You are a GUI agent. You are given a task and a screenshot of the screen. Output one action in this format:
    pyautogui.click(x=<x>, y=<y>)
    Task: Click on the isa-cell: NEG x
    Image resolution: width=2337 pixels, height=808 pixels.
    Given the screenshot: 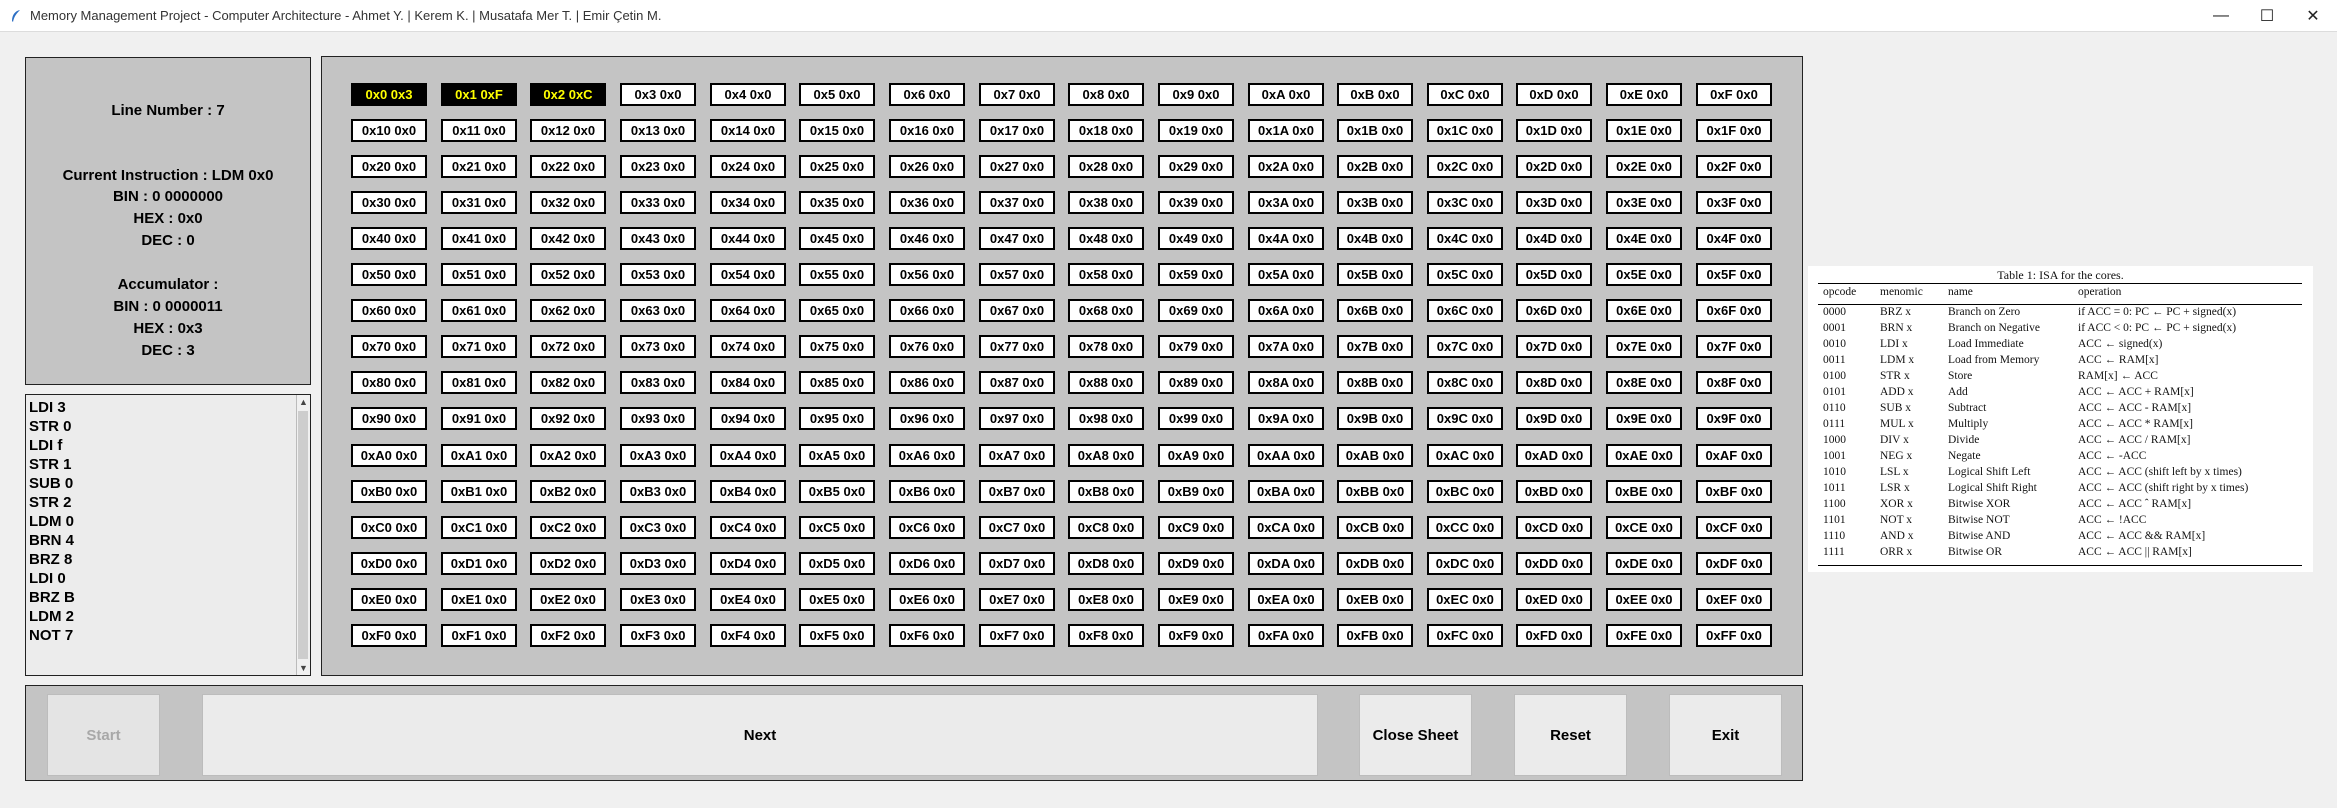 What is the action you would take?
    pyautogui.click(x=1896, y=456)
    